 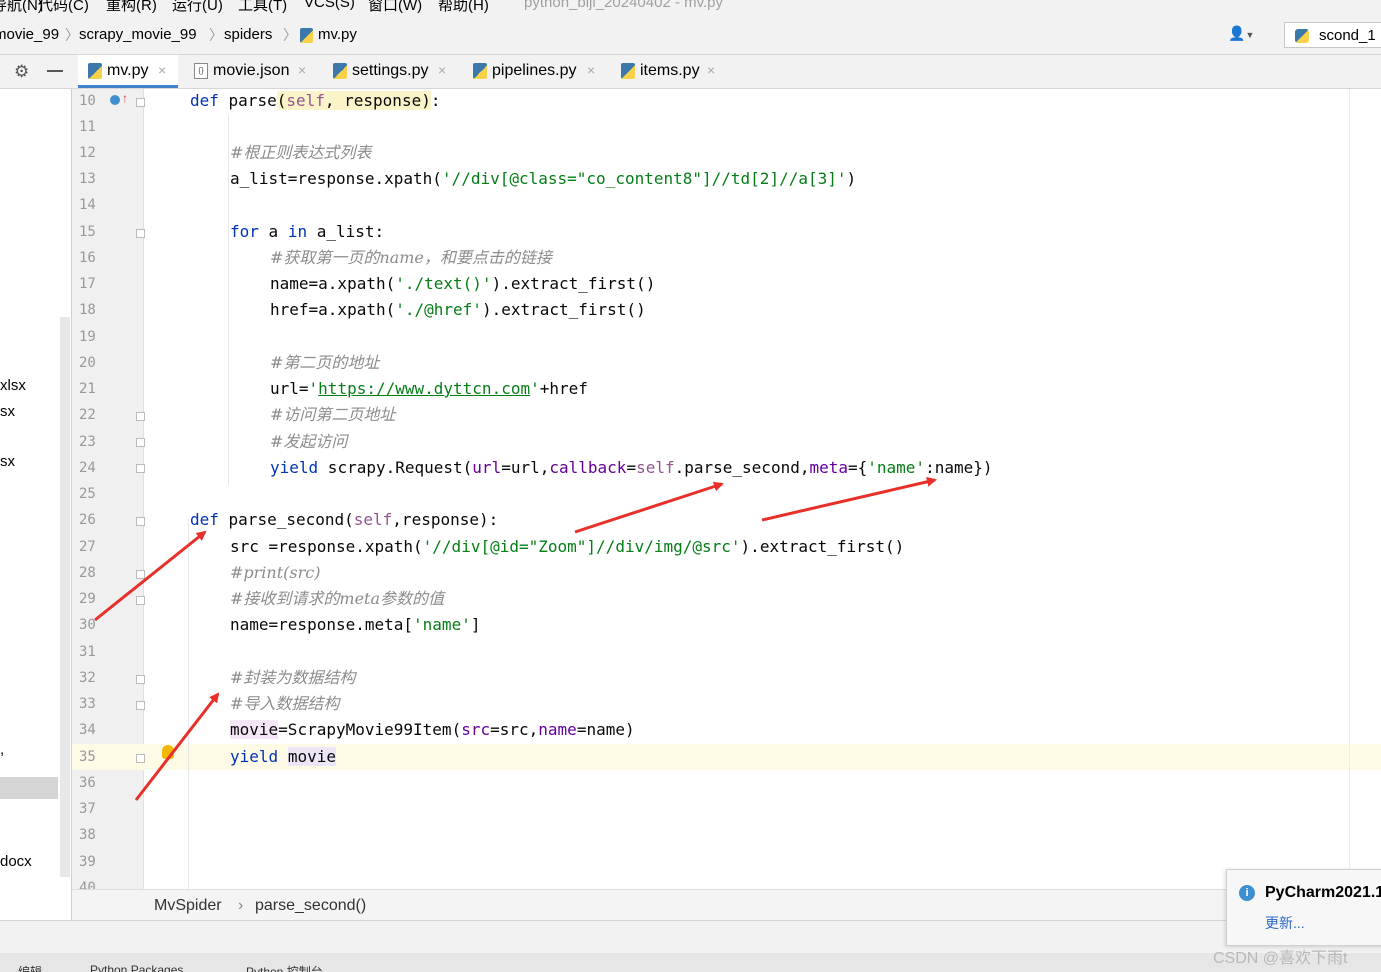 I want to click on code-line-21: url='https://www.dyttcn.com'+href, so click(x=429, y=389).